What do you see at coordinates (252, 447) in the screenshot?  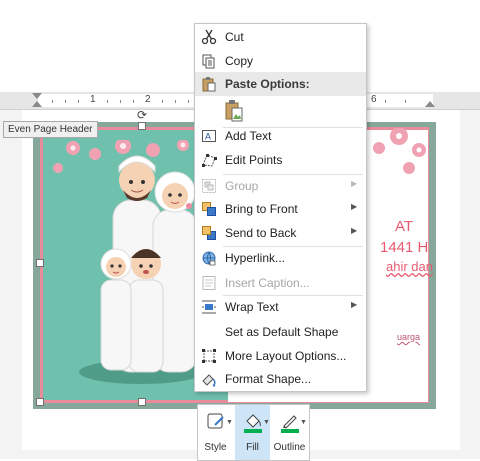 I see `fill-label: Fill` at bounding box center [252, 447].